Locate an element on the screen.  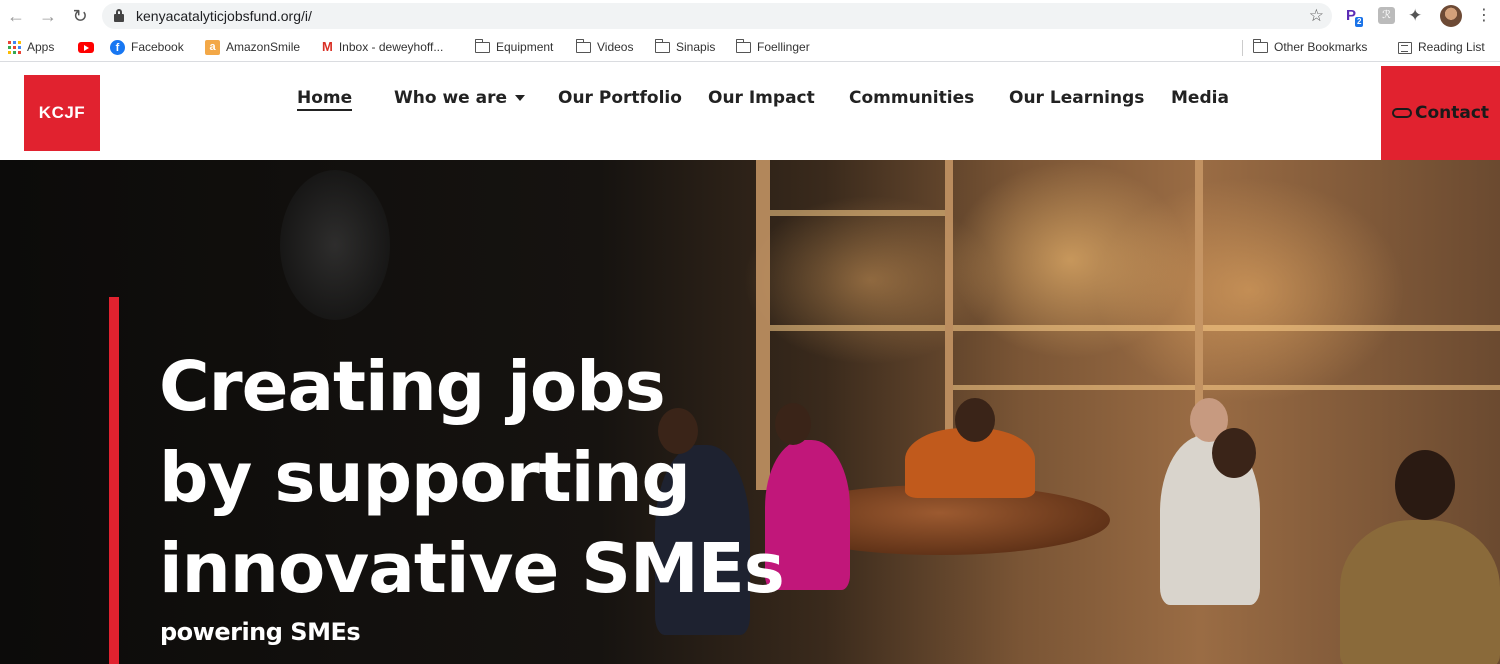
bookmark-label: Videos is located at coordinates (615, 47).